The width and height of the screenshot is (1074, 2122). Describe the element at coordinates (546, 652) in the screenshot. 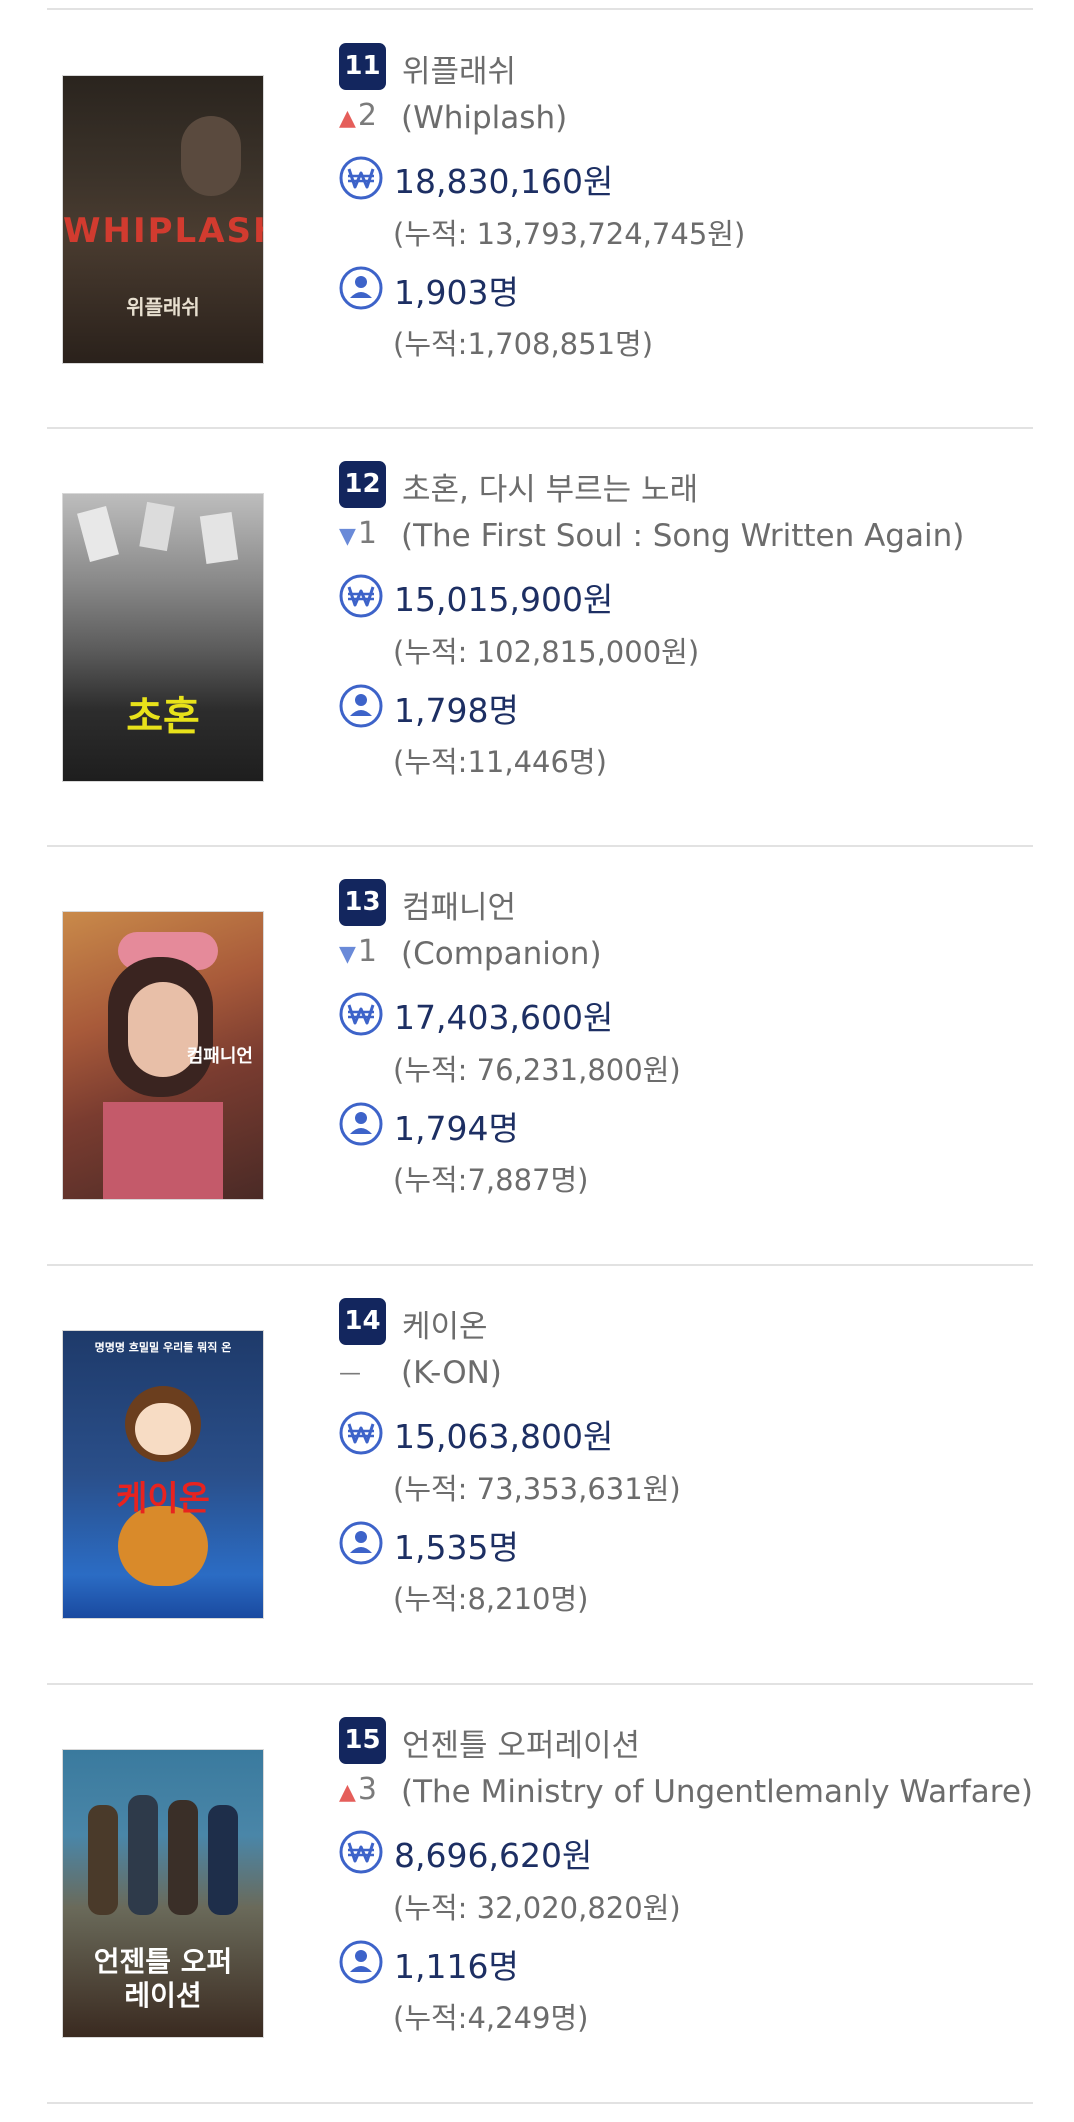

I see `cumulative-sales: (누적: 102,815,000원)` at that location.